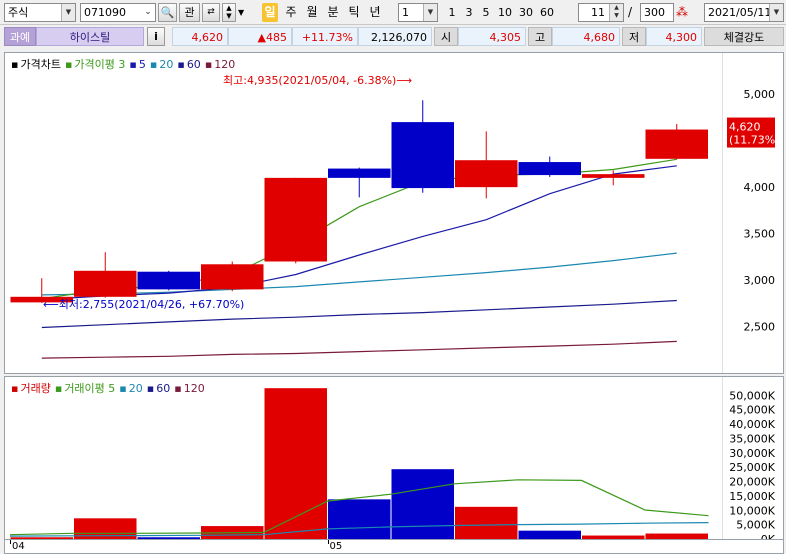 The height and width of the screenshot is (554, 786). What do you see at coordinates (336, 546) in the screenshot?
I see `x-tick-label: 05` at bounding box center [336, 546].